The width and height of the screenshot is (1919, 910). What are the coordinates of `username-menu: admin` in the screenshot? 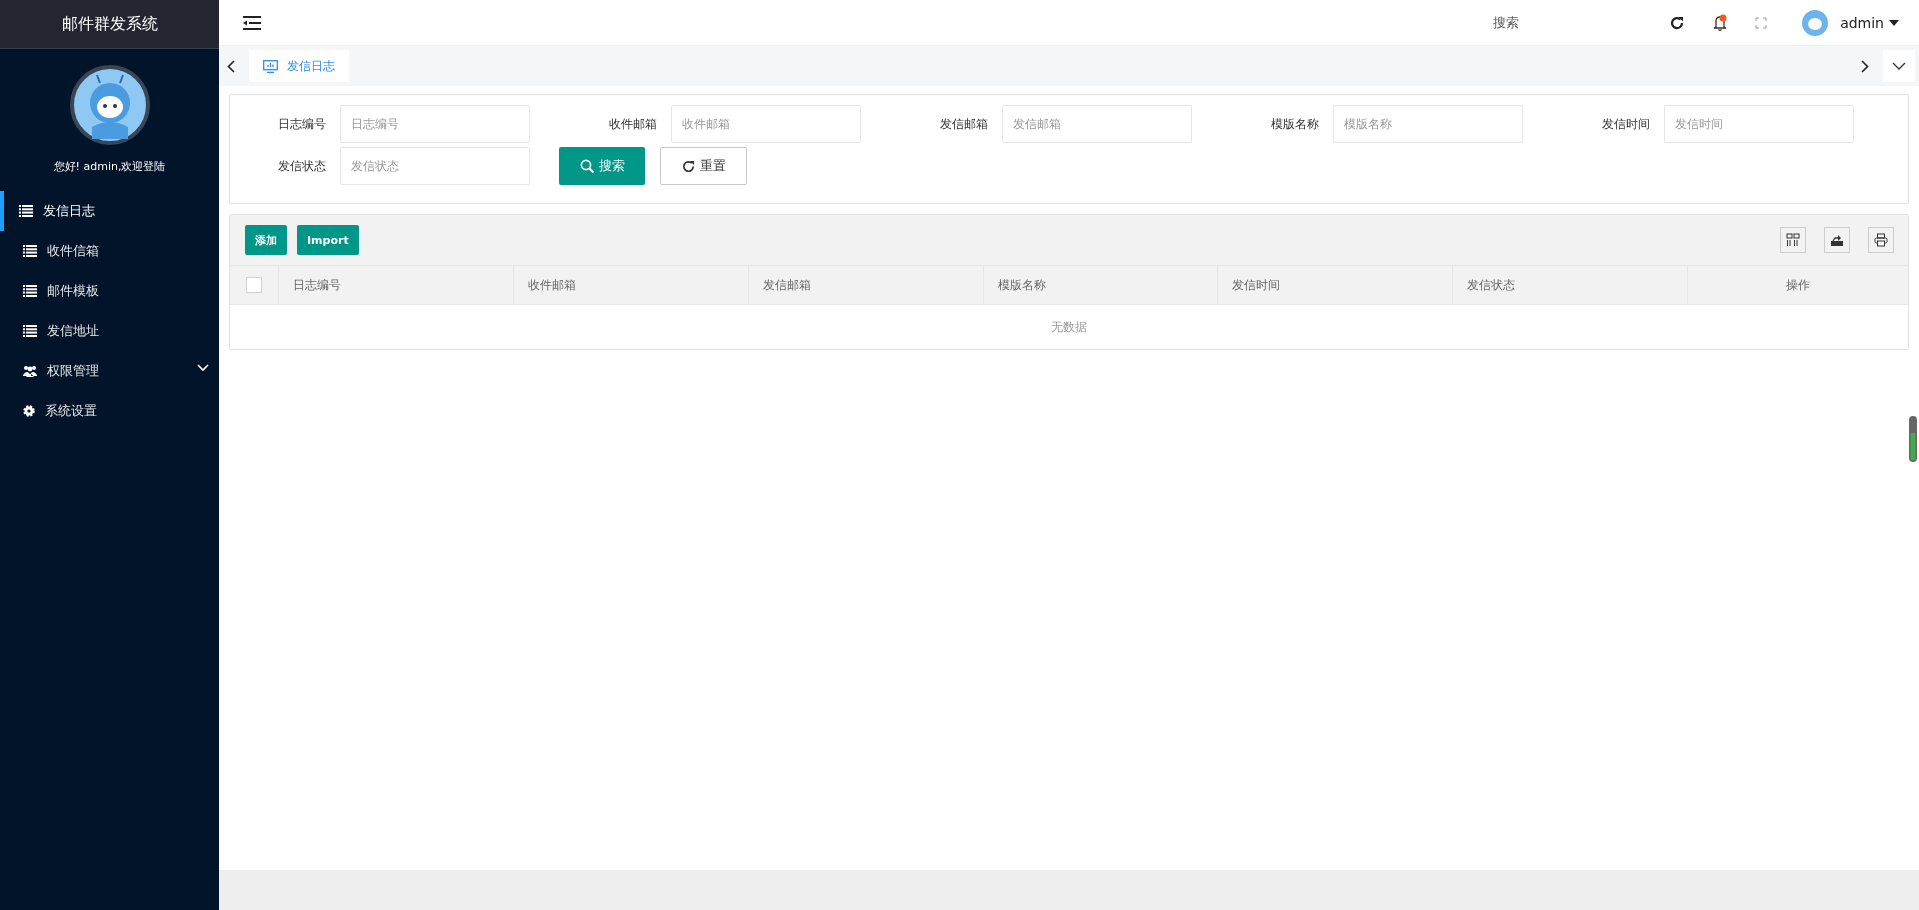 It's located at (1862, 22).